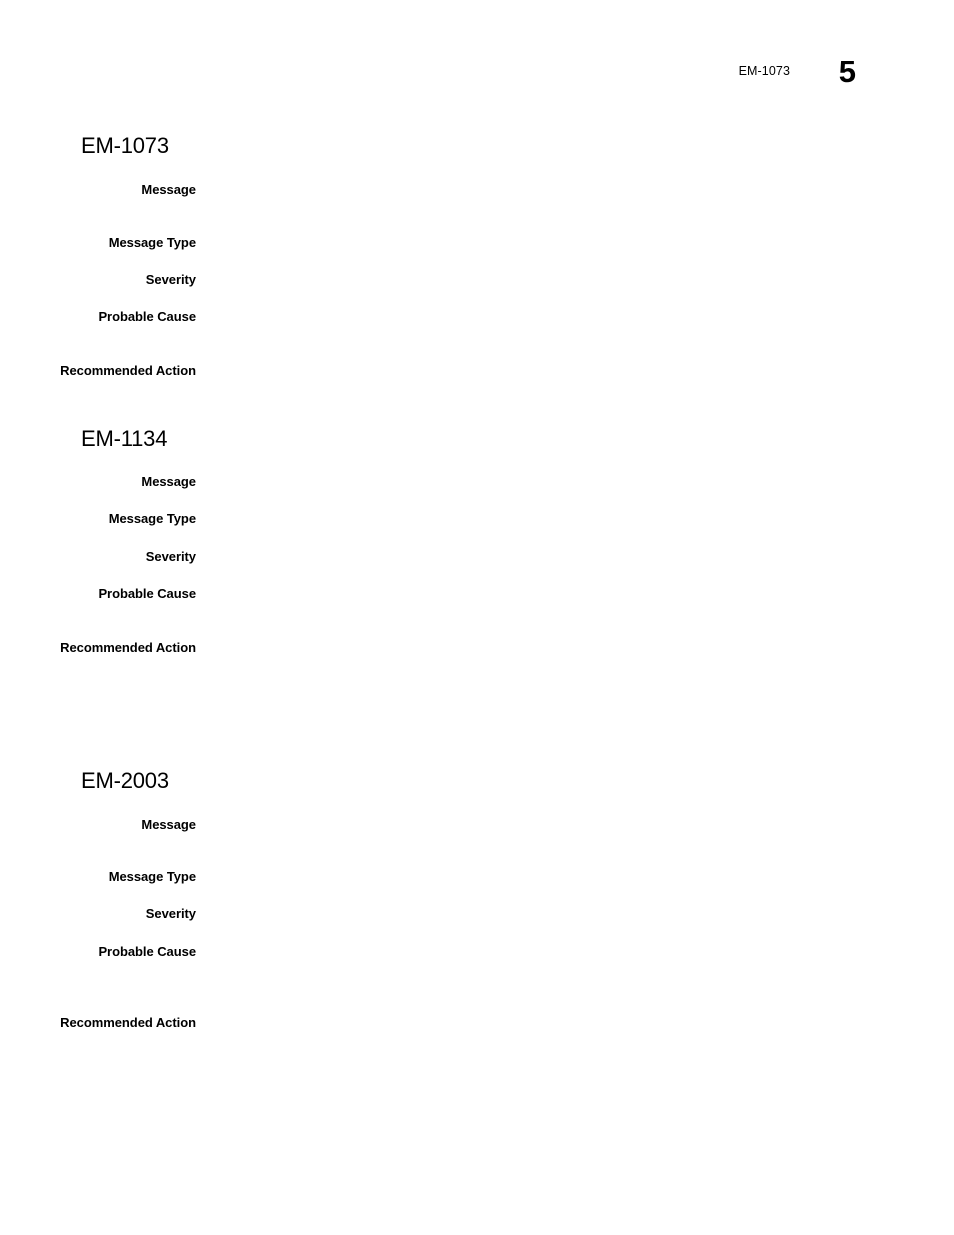 The image size is (954, 1235). I want to click on running-header: EM-1073 5, so click(477, 76).